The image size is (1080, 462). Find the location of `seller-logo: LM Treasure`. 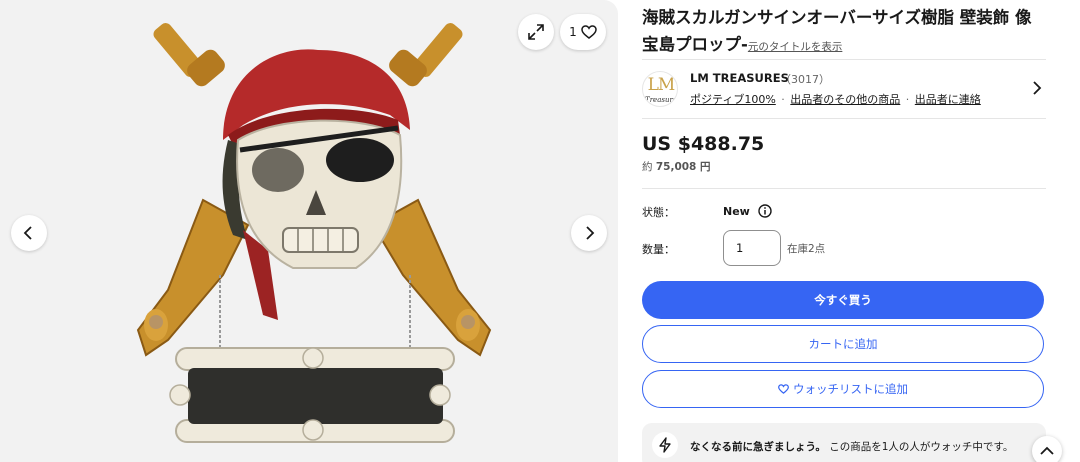

seller-logo: LM Treasure is located at coordinates (660, 89).